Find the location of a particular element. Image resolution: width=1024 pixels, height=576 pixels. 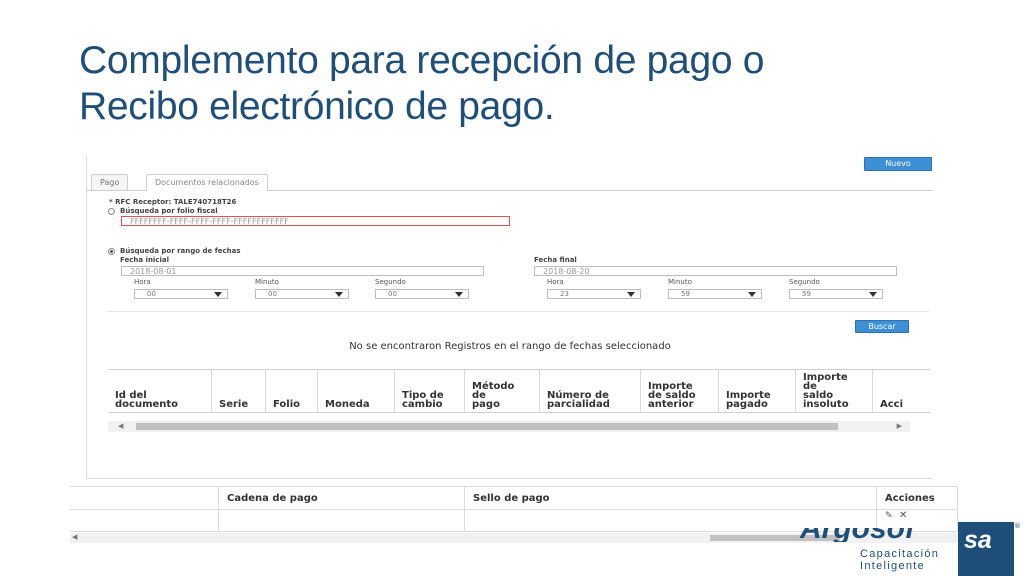

col-cadena-pago: Cadena de pago is located at coordinates (341, 498).